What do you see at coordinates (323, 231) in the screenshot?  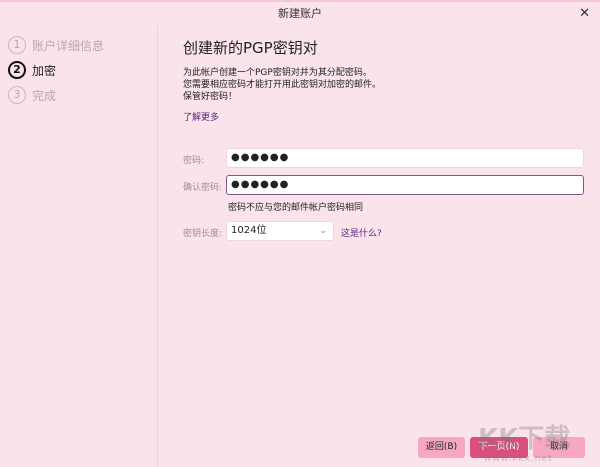 I see `chevron-down-icon: ⌄` at bounding box center [323, 231].